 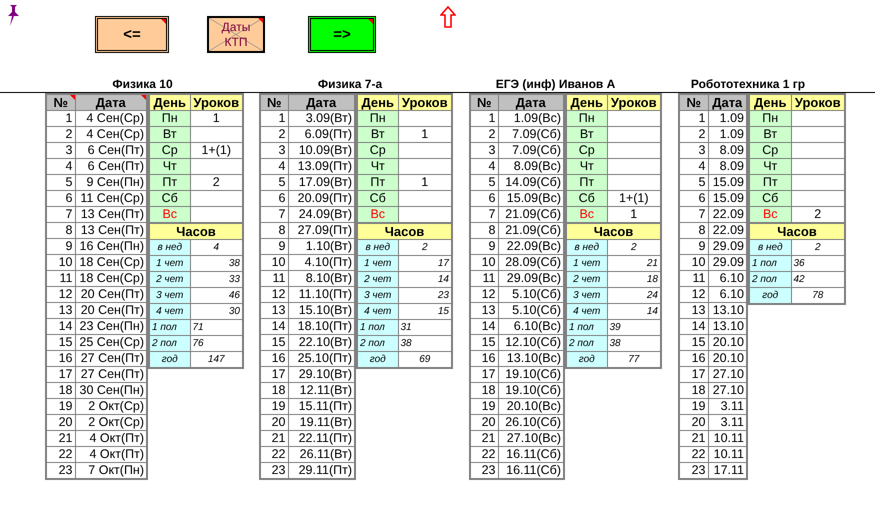 What do you see at coordinates (111, 390) in the screenshot?
I see `table-cell: 30 Сен(Пн)` at bounding box center [111, 390].